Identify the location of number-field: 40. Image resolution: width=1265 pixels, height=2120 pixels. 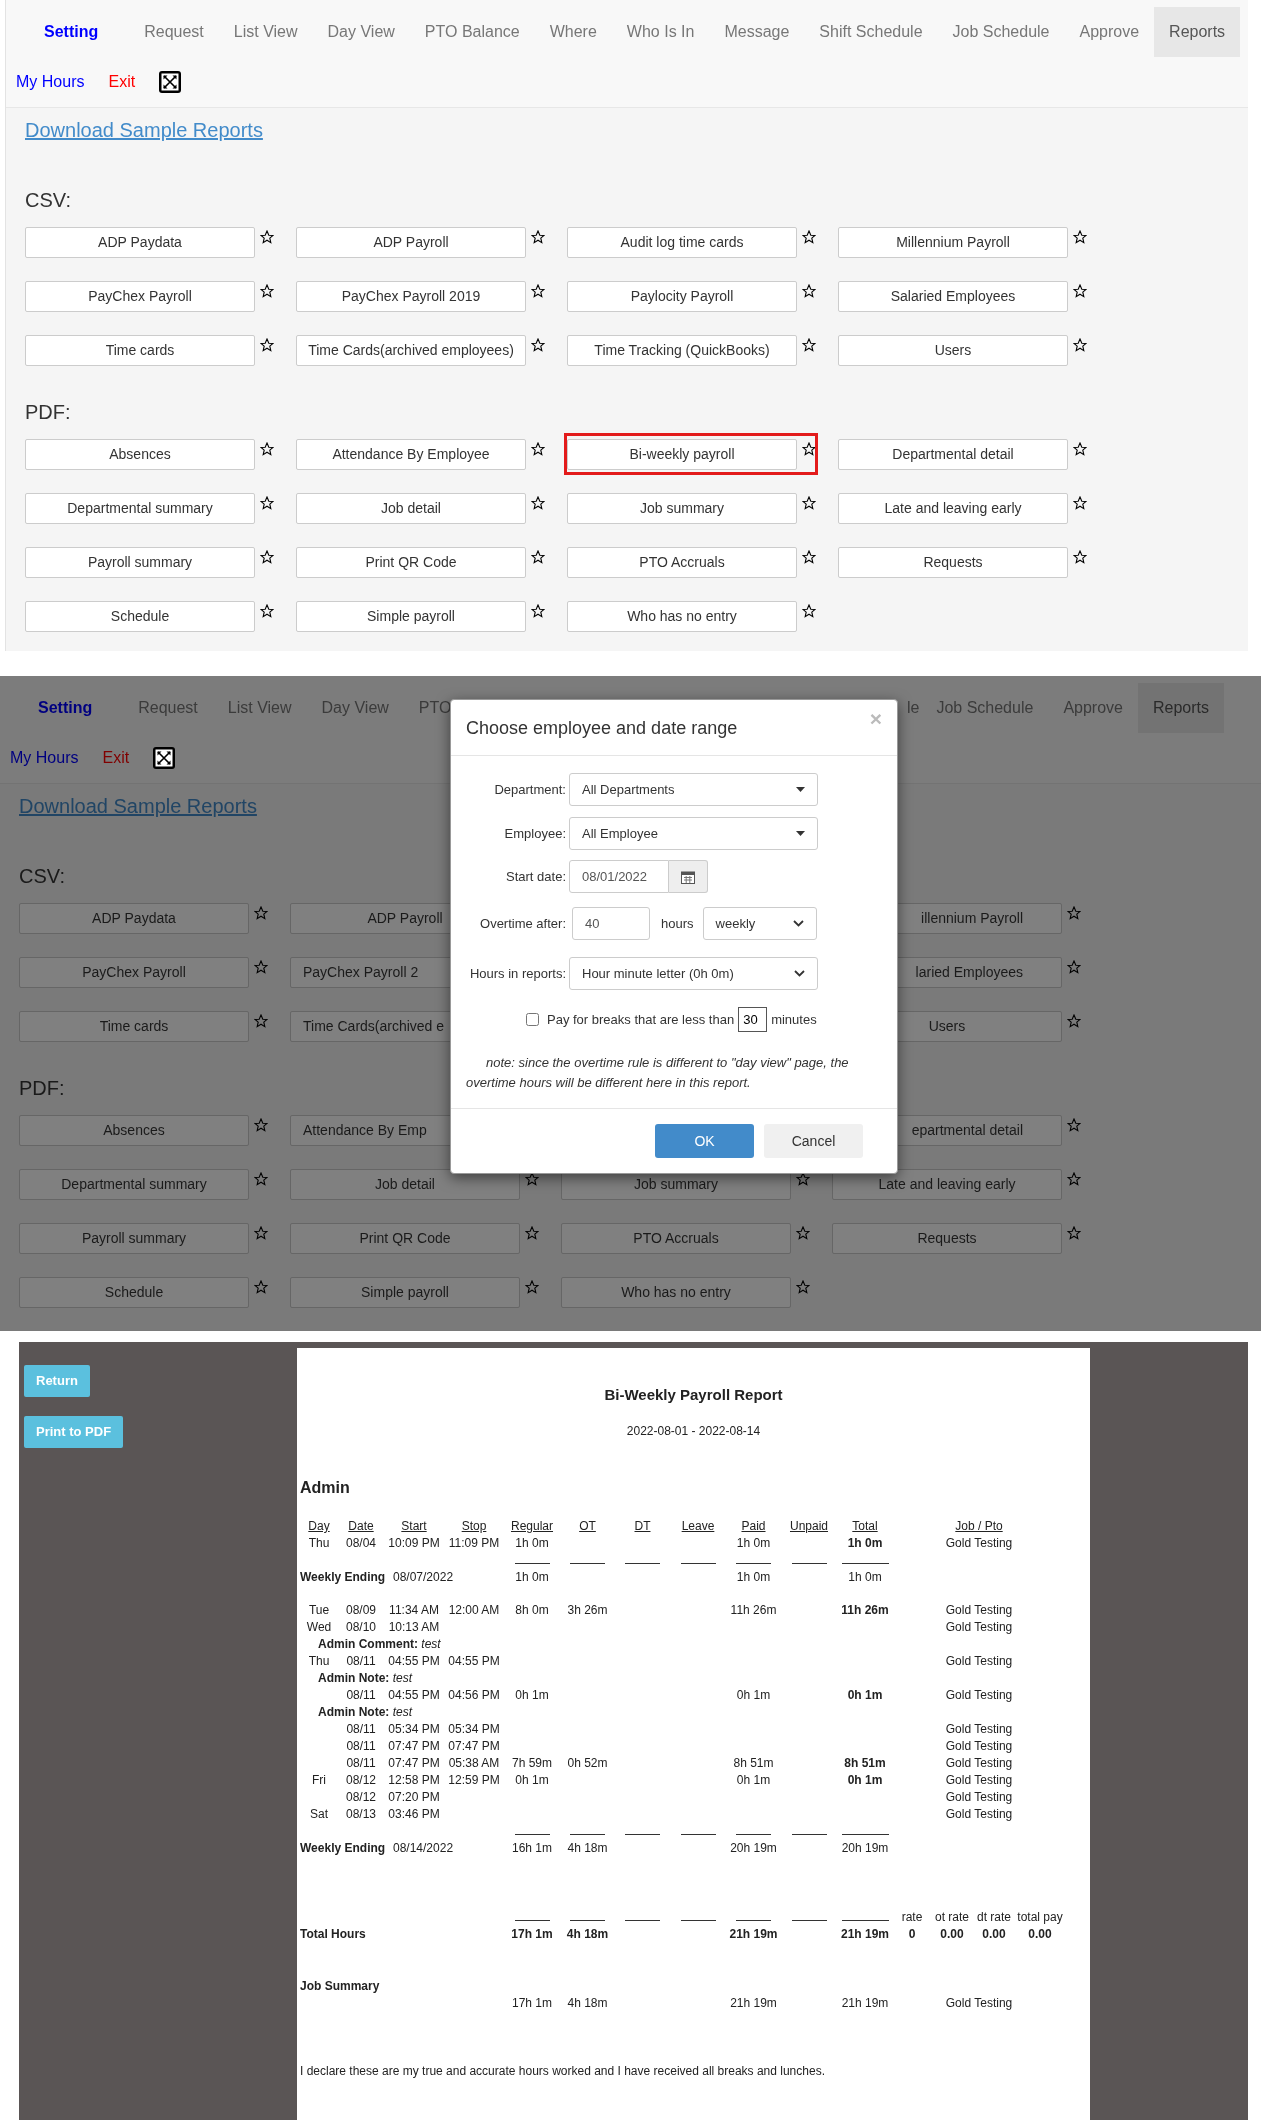
(611, 923).